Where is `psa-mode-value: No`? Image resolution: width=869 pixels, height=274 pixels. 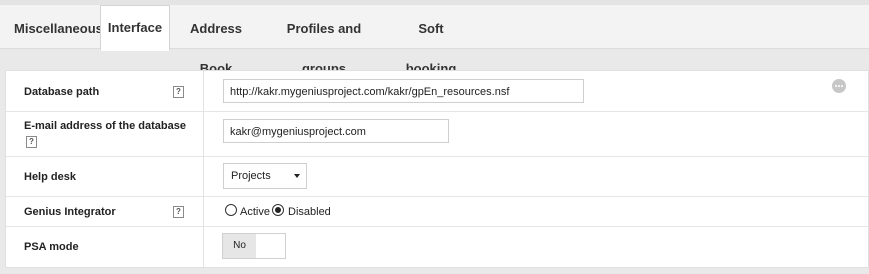
psa-mode-value: No is located at coordinates (239, 246).